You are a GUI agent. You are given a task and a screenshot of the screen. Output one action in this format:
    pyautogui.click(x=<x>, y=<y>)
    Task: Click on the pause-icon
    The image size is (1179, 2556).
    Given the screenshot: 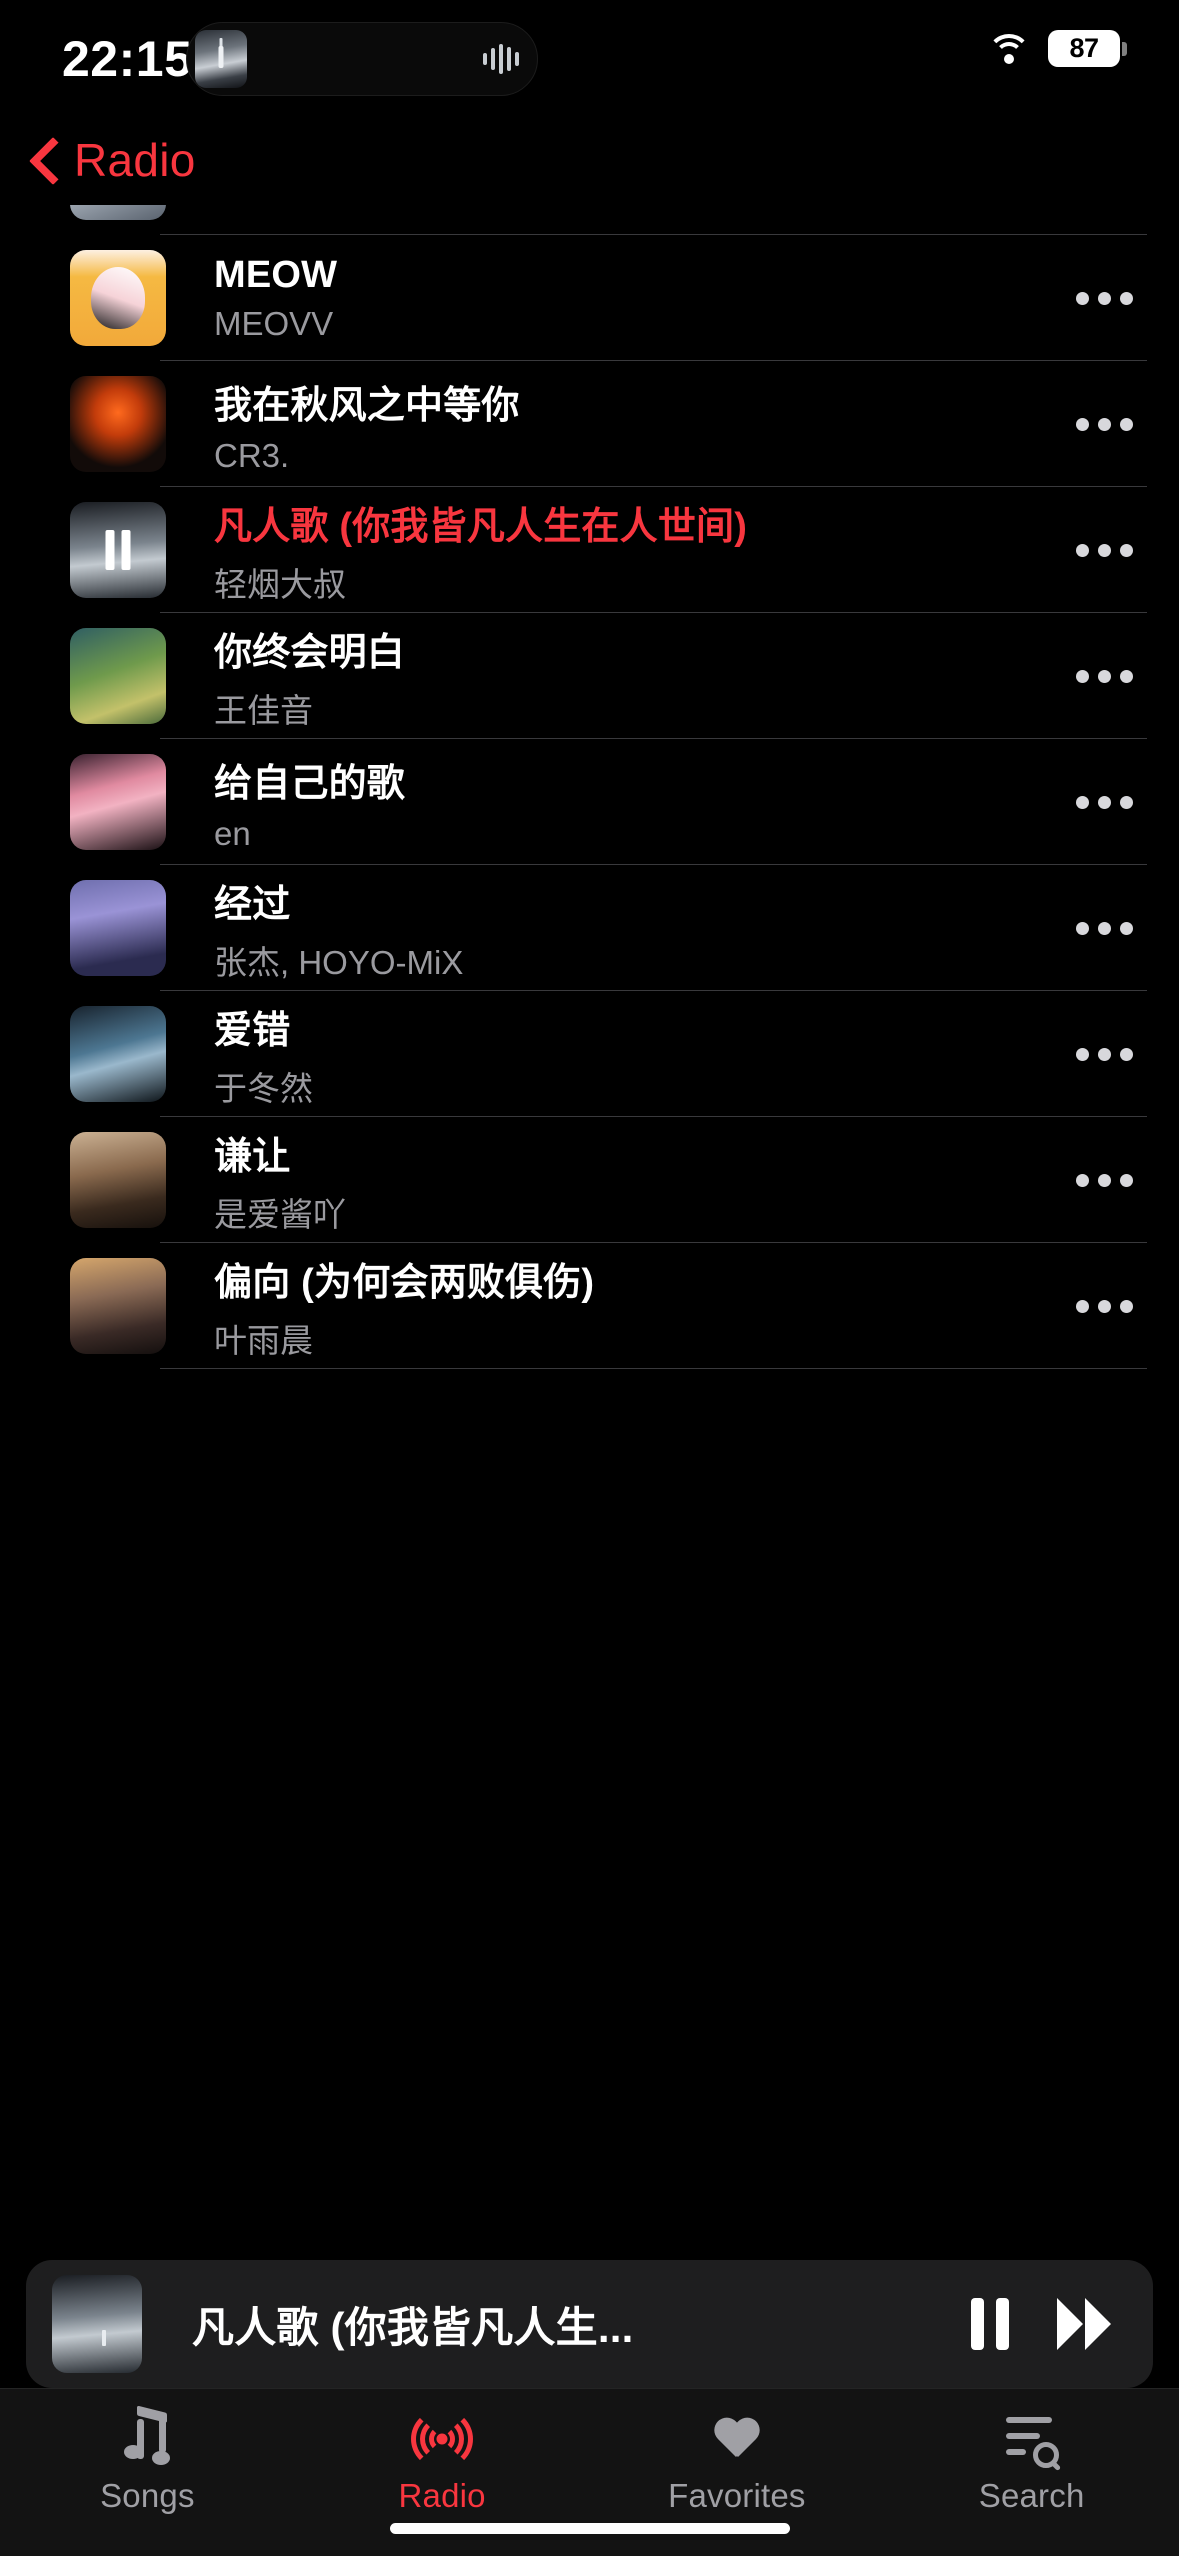 What is the action you would take?
    pyautogui.click(x=990, y=2324)
    